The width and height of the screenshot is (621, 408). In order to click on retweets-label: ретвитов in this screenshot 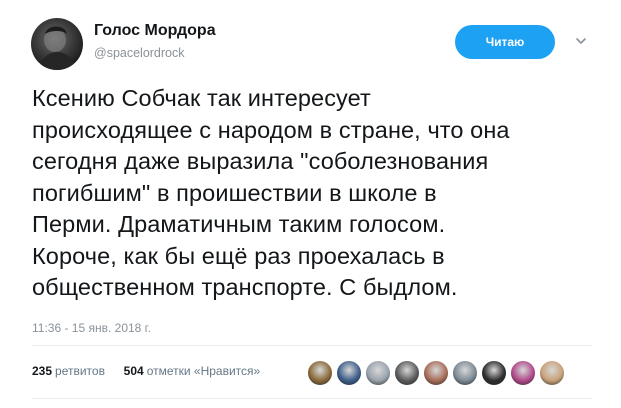, I will do `click(80, 371)`.